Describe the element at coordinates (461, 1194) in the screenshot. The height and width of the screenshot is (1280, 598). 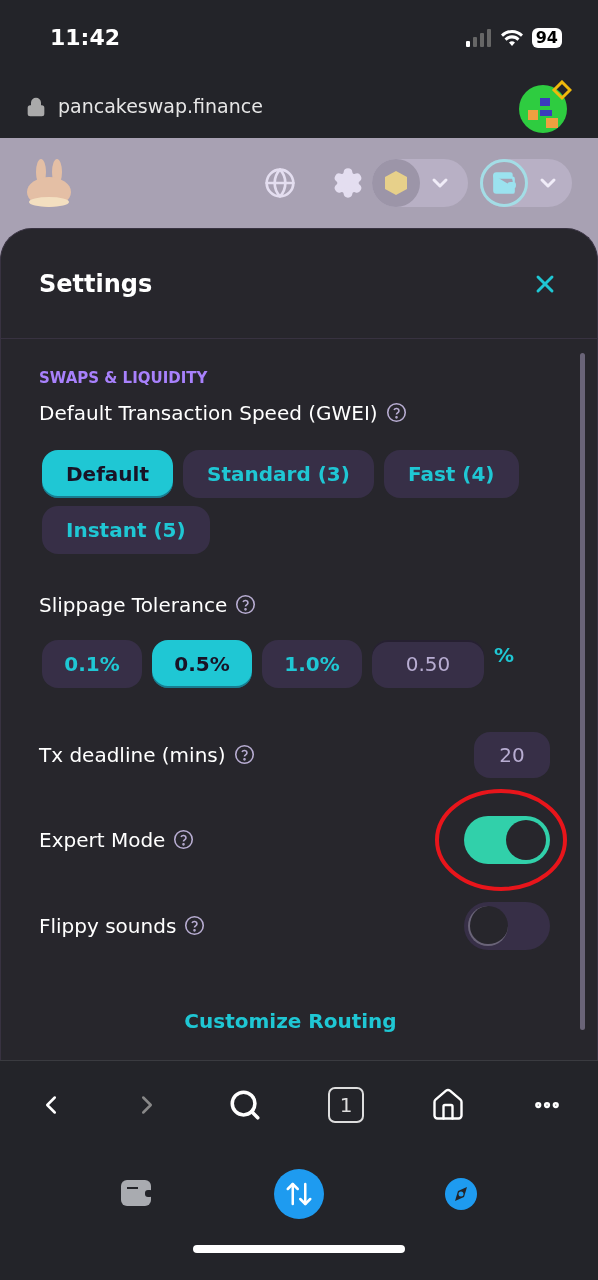
I see `compass-icon` at that location.